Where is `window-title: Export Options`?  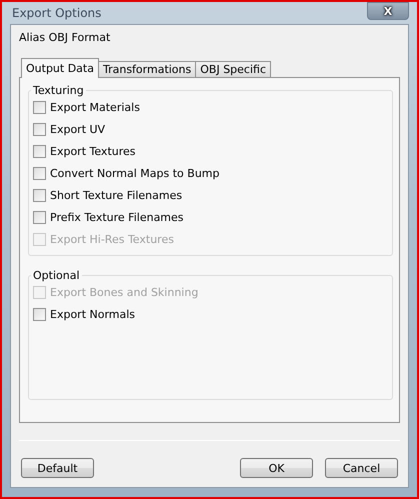
window-title: Export Options is located at coordinates (56, 13).